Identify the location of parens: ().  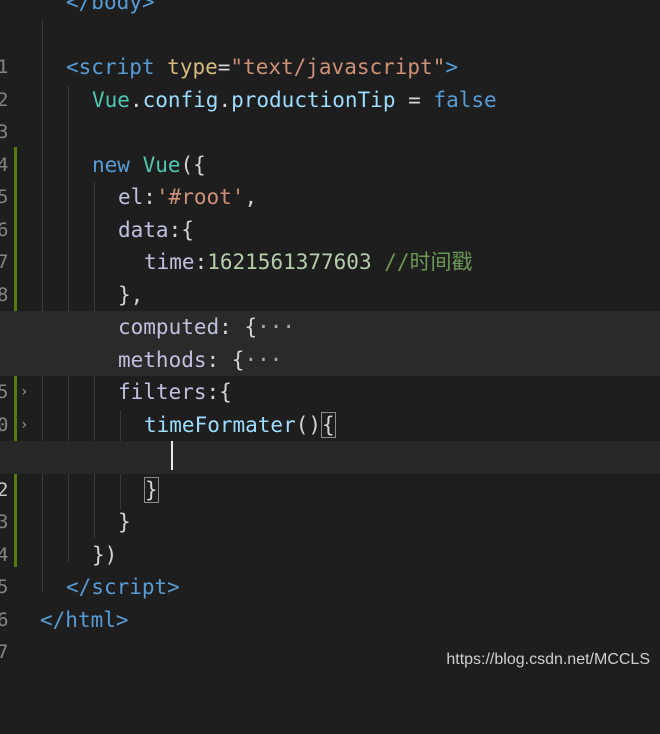
(308, 424).